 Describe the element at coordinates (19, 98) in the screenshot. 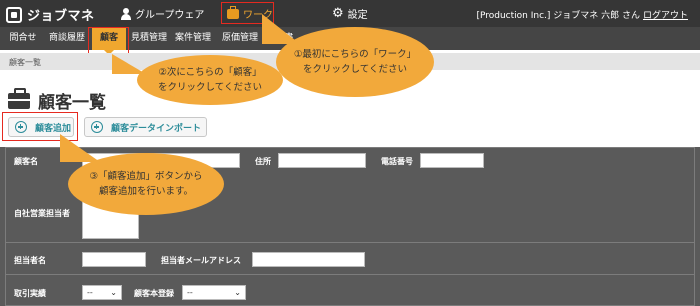

I see `briefcase-icon` at that location.